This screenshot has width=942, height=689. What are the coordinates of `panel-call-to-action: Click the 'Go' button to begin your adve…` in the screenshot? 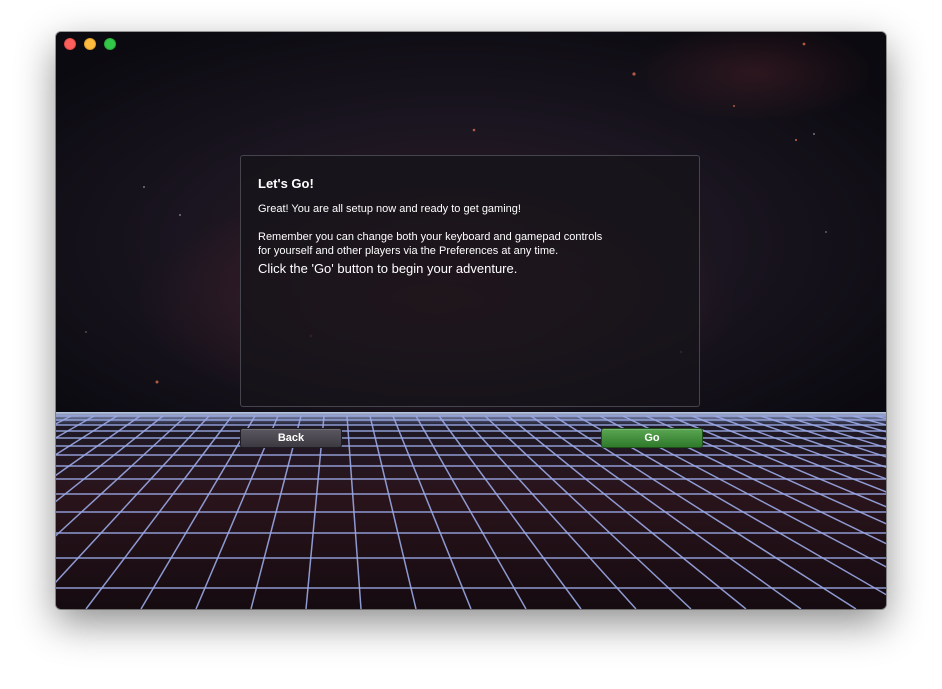 It's located at (388, 268).